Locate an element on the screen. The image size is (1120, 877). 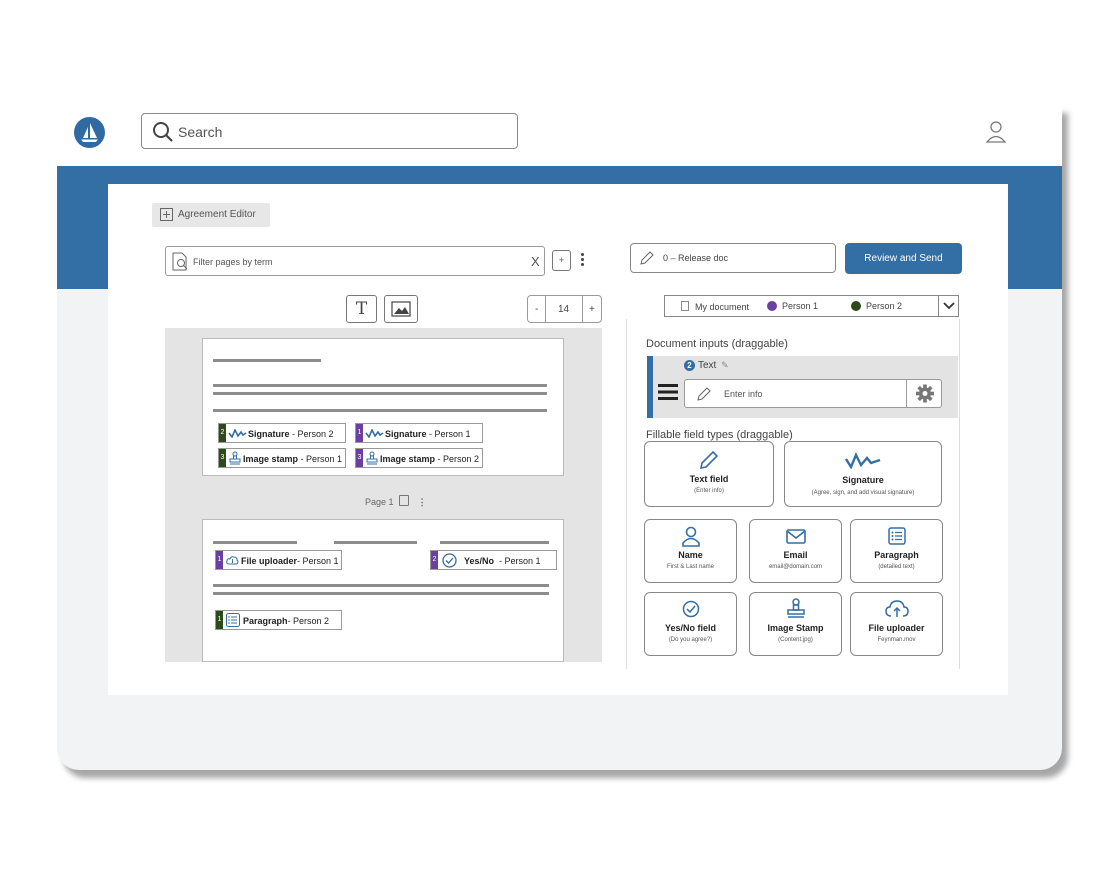
signature-chip-person-2: 2 Signature - Person 2 is located at coordinates (282, 433).